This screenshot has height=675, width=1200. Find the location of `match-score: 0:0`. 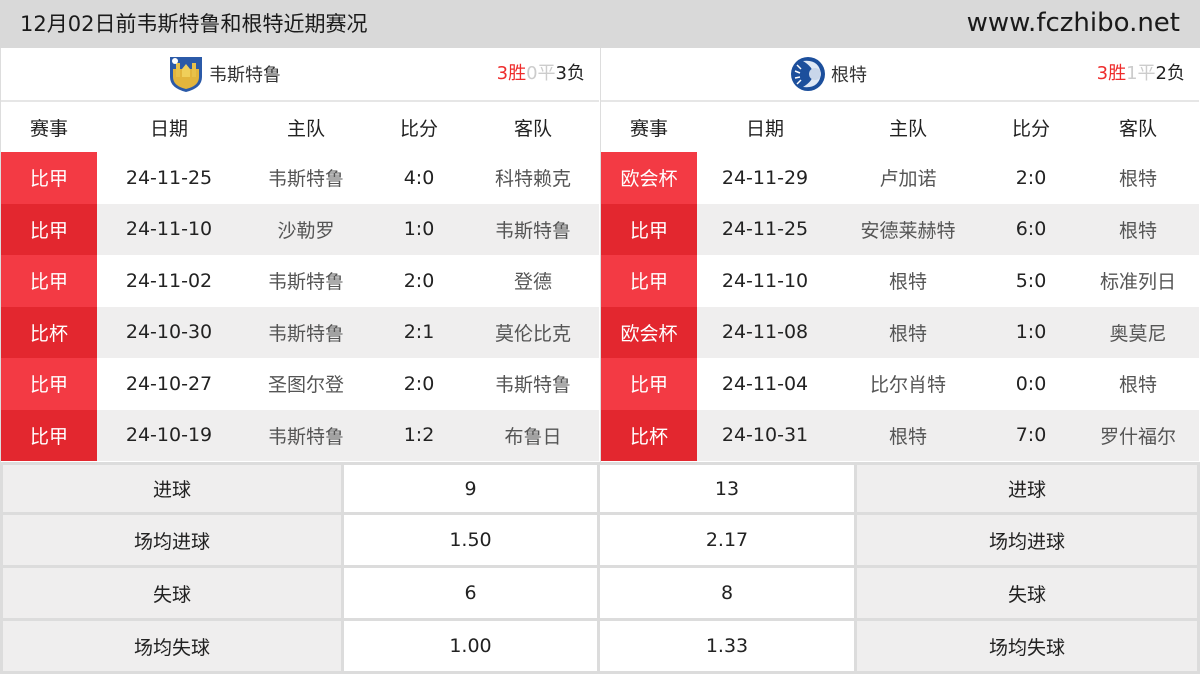

match-score: 0:0 is located at coordinates (1031, 383).